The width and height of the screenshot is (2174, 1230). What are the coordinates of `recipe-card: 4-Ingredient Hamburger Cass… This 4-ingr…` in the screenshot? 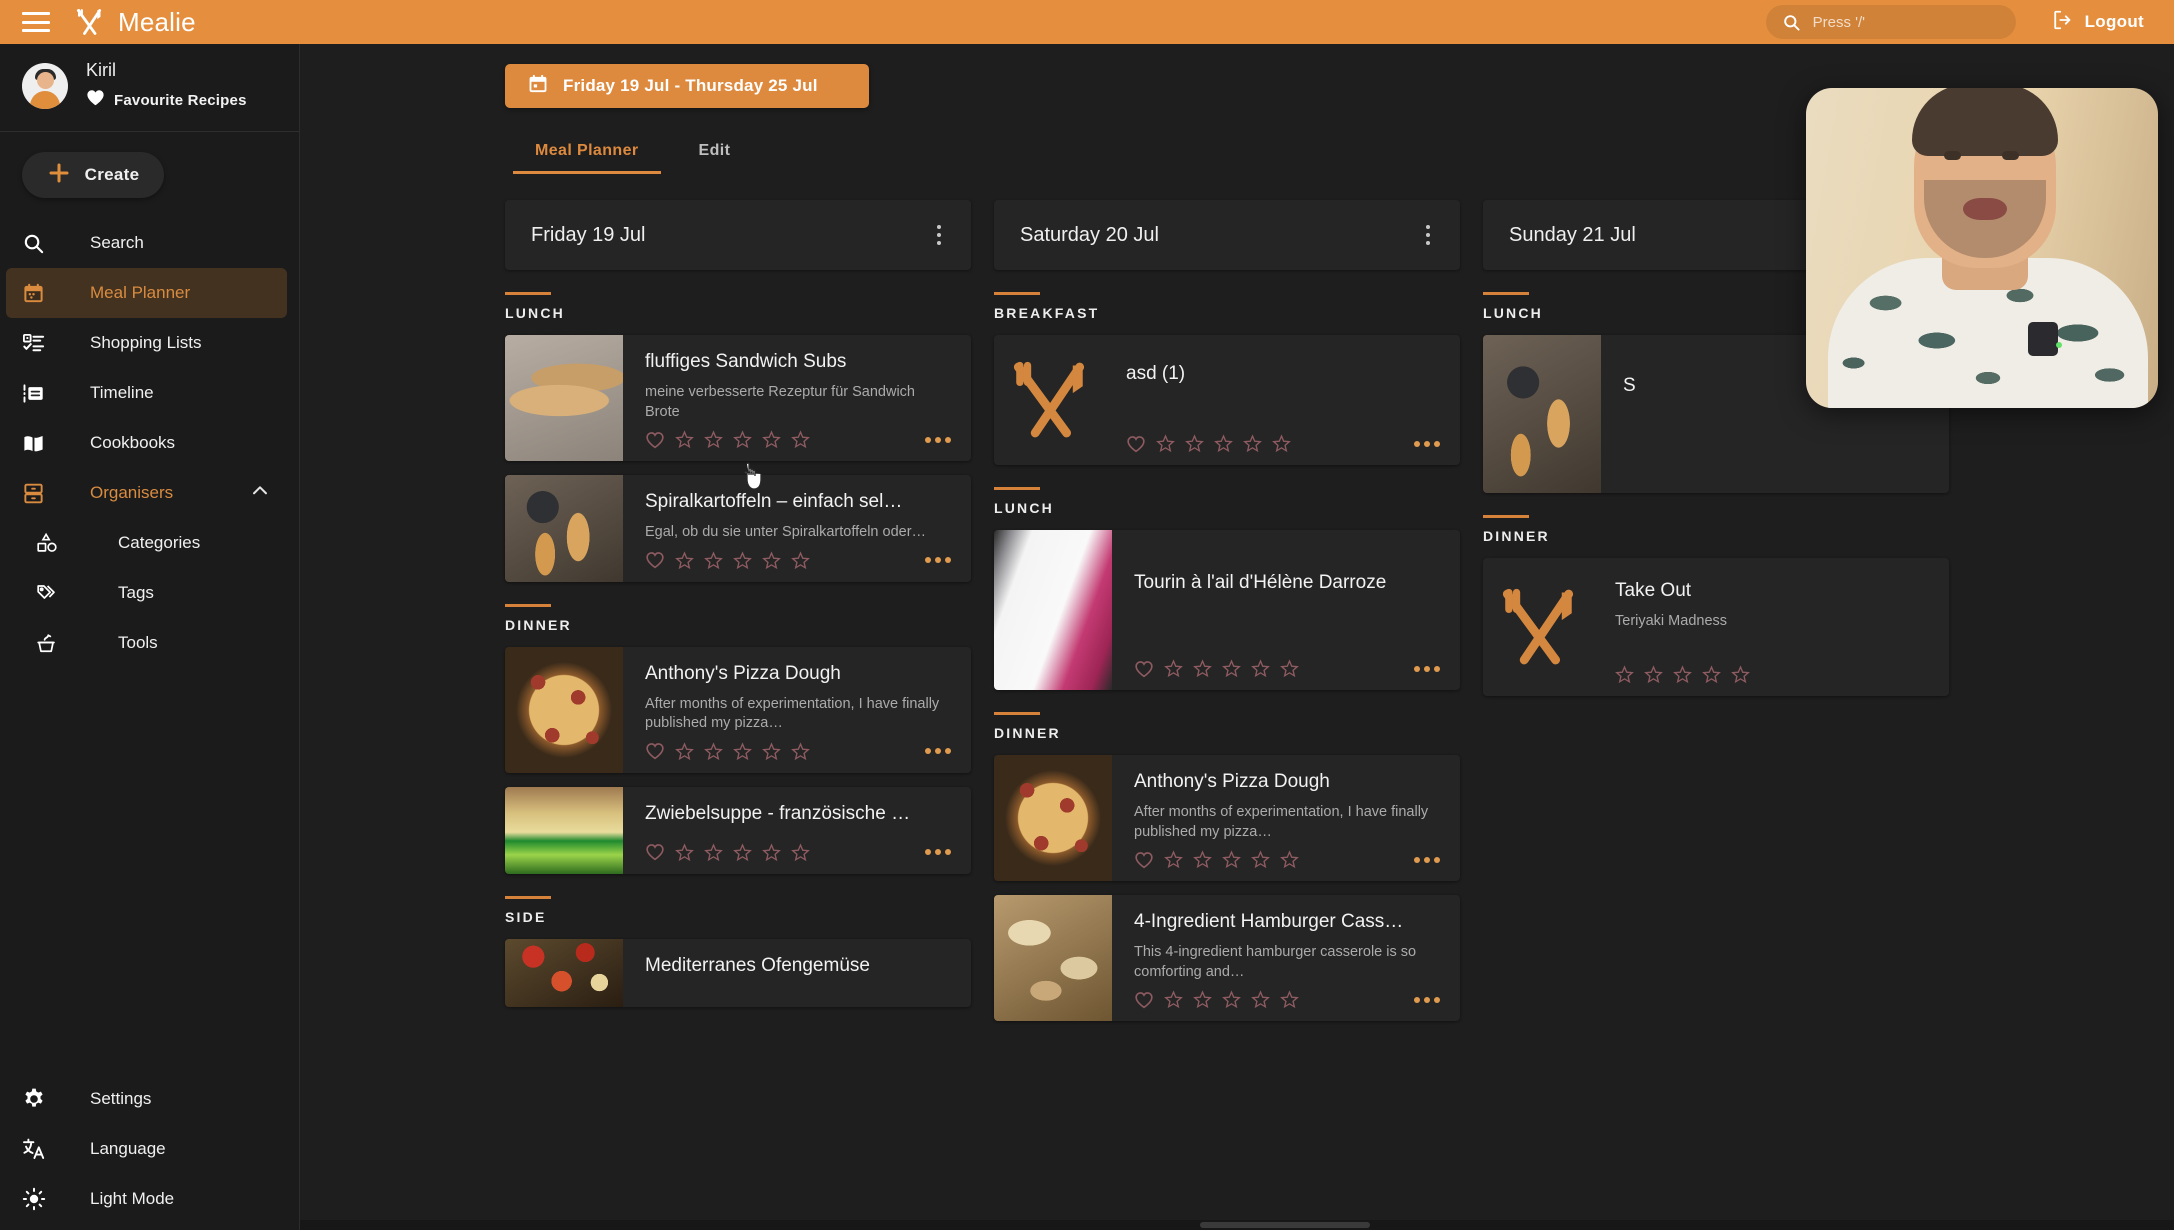 It's located at (1227, 958).